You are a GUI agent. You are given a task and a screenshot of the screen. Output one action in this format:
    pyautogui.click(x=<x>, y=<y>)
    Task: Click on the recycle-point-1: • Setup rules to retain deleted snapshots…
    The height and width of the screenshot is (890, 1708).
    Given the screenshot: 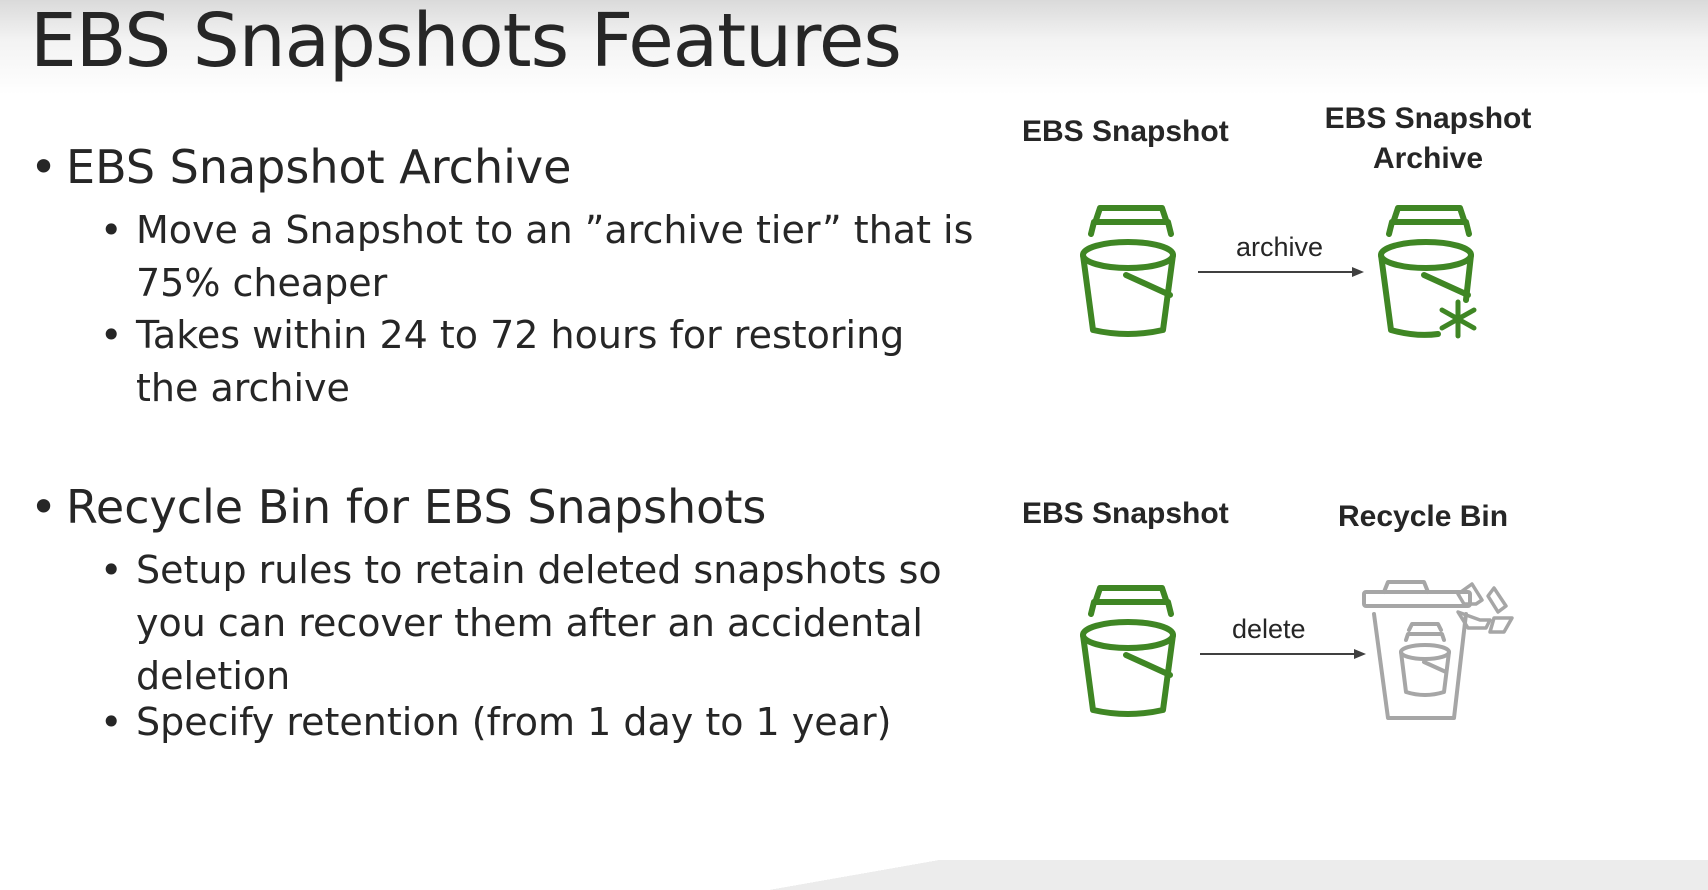 What is the action you would take?
    pyautogui.click(x=521, y=623)
    